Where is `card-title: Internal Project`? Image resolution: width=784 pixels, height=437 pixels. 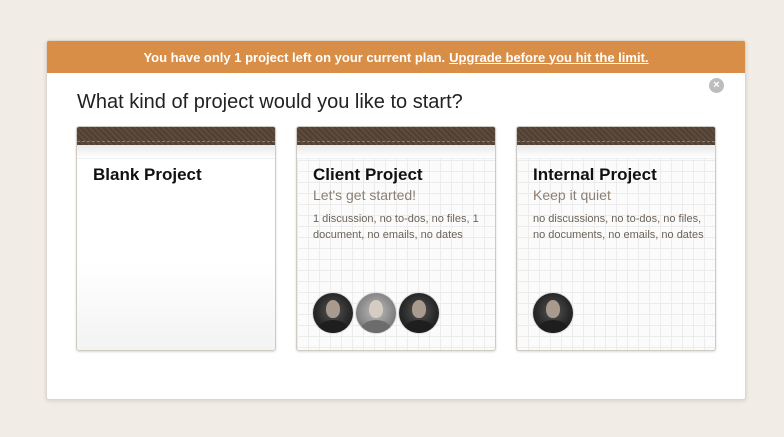 card-title: Internal Project is located at coordinates (595, 174).